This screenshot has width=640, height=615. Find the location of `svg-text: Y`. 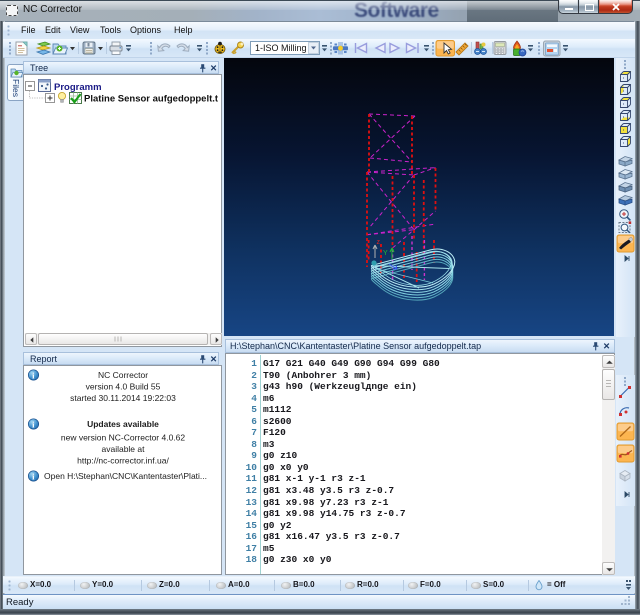

svg-text: Y is located at coordinates (385, 253).